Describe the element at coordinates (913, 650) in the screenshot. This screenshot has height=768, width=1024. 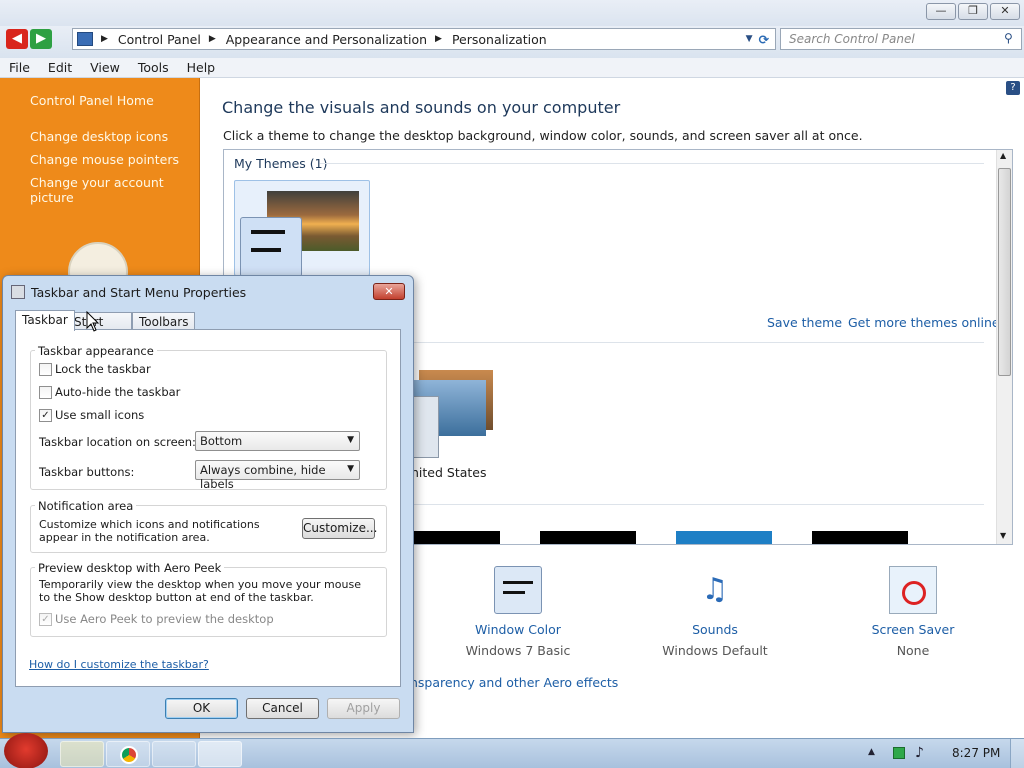
I see `screen-saver-value: None` at that location.